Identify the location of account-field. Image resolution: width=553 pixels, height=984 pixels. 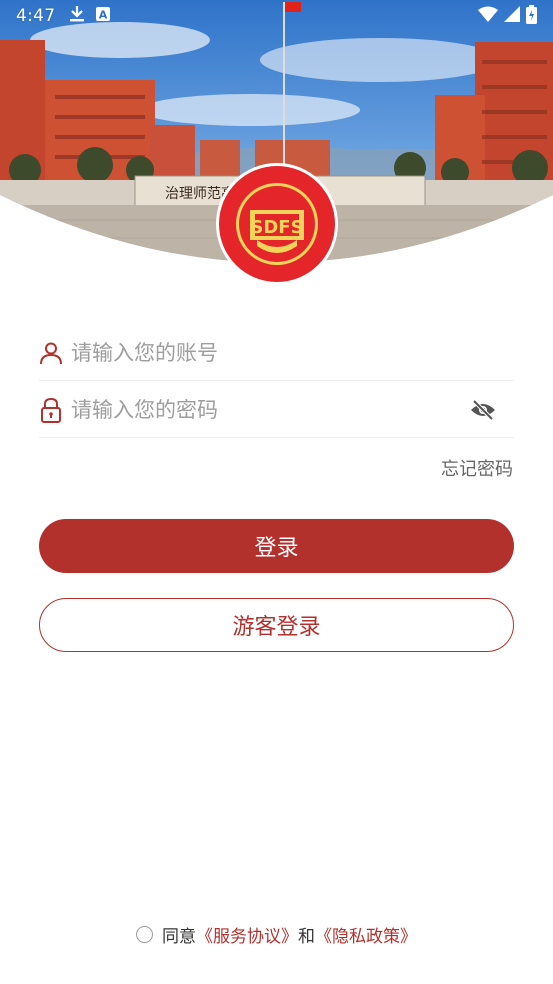
(276, 353).